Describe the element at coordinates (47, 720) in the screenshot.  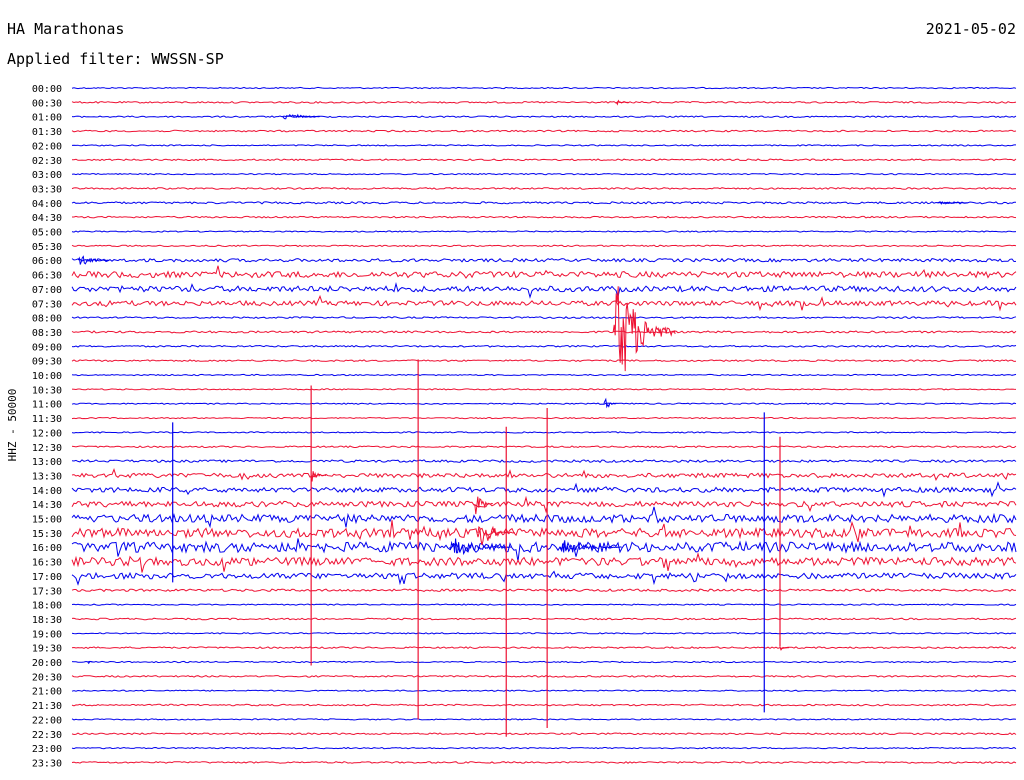
I see `time-tick-label: 22:00` at that location.